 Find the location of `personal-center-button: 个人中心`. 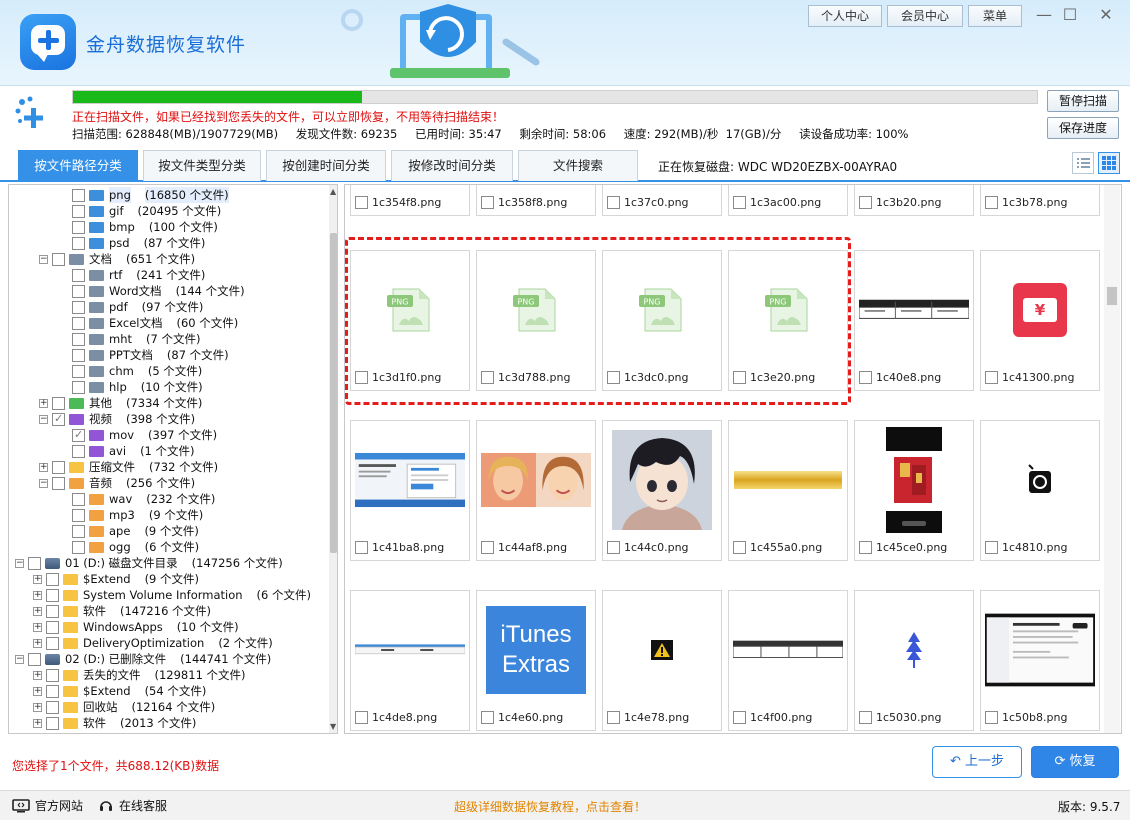

personal-center-button: 个人中心 is located at coordinates (845, 16).